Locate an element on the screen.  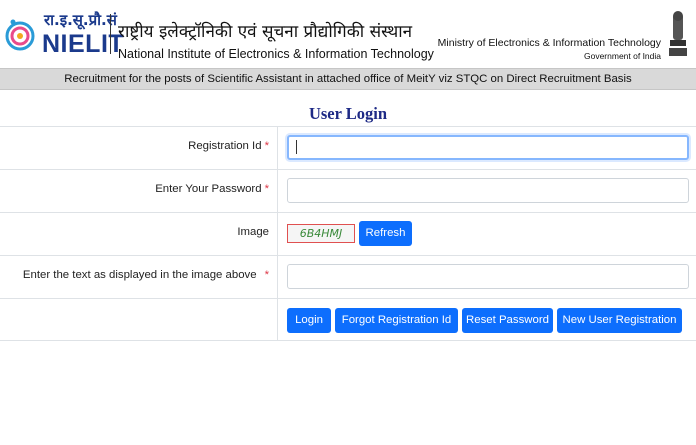
label-cell: Registration Id * is located at coordinates (139, 148).